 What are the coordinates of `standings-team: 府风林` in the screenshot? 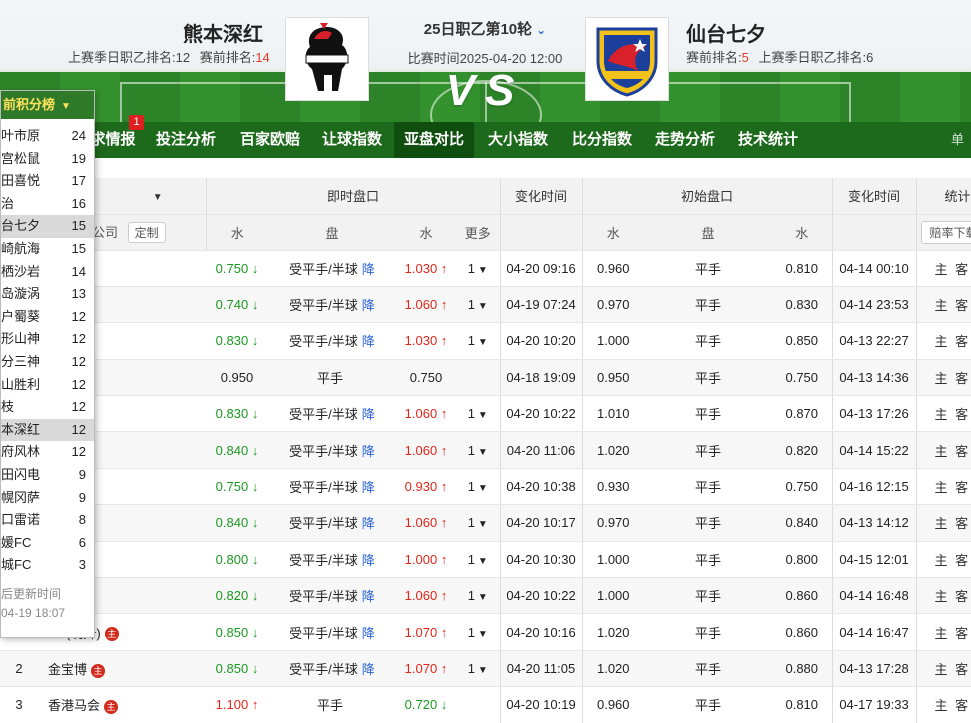 It's located at (20, 451).